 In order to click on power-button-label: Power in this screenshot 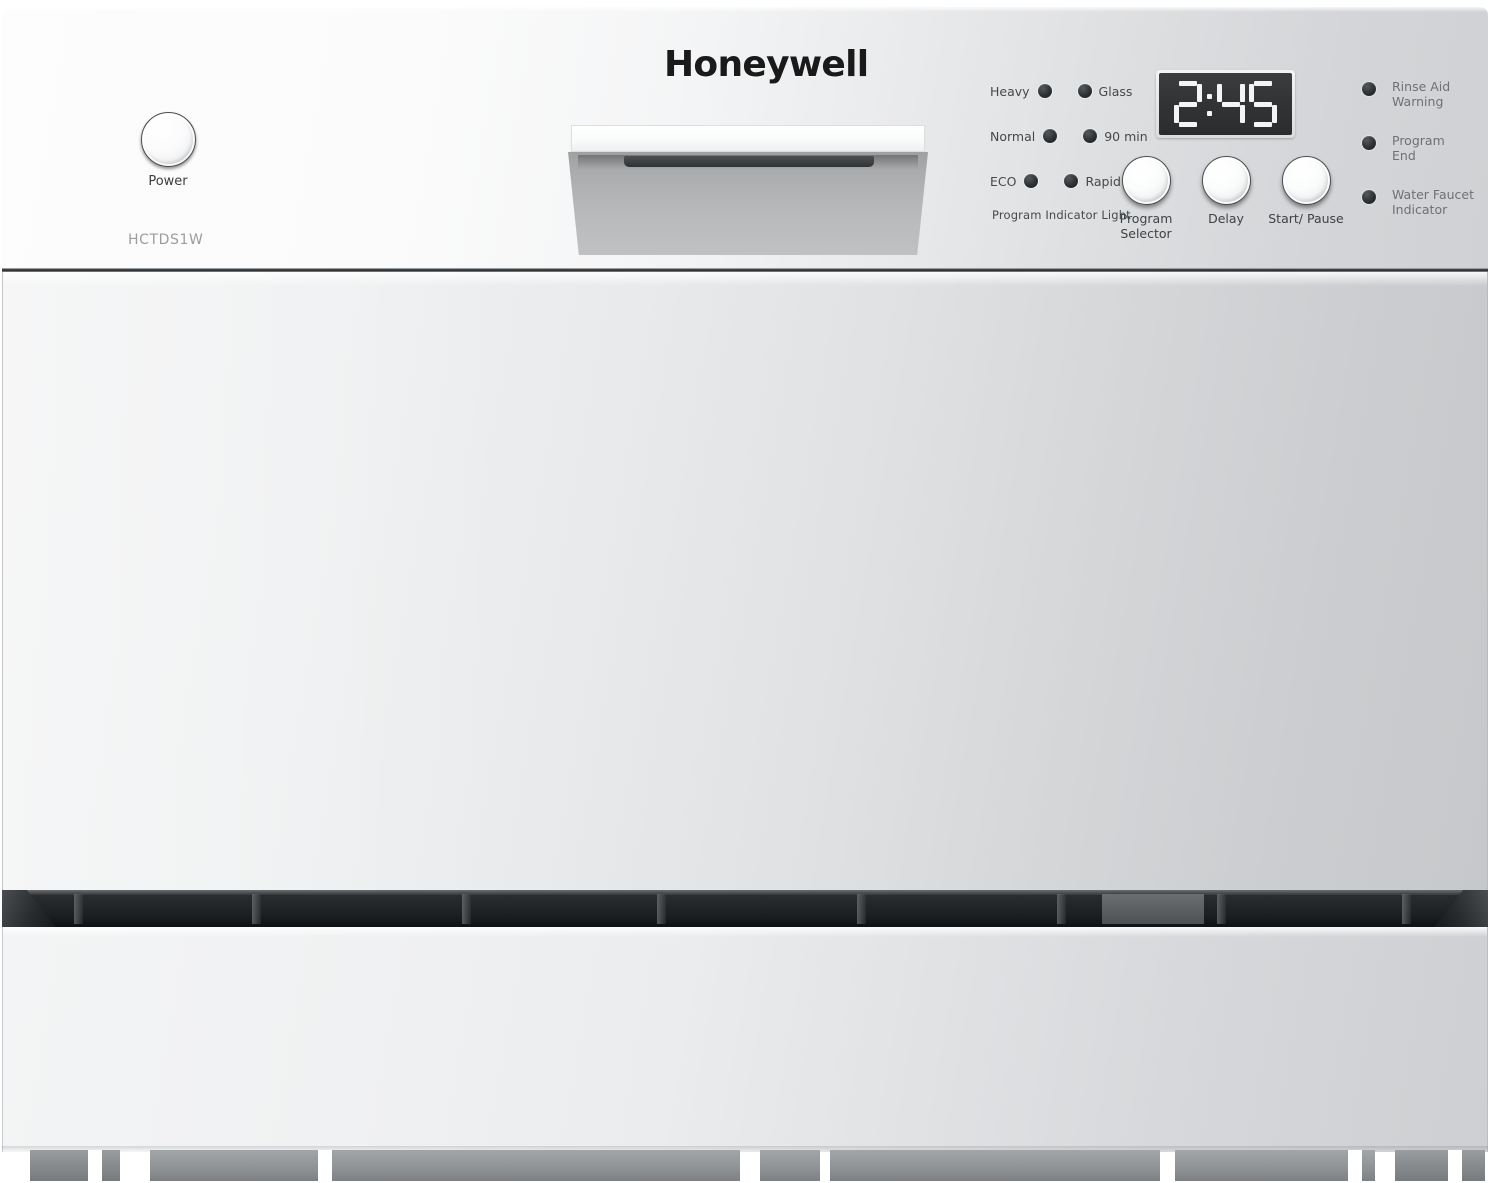, I will do `click(168, 181)`.